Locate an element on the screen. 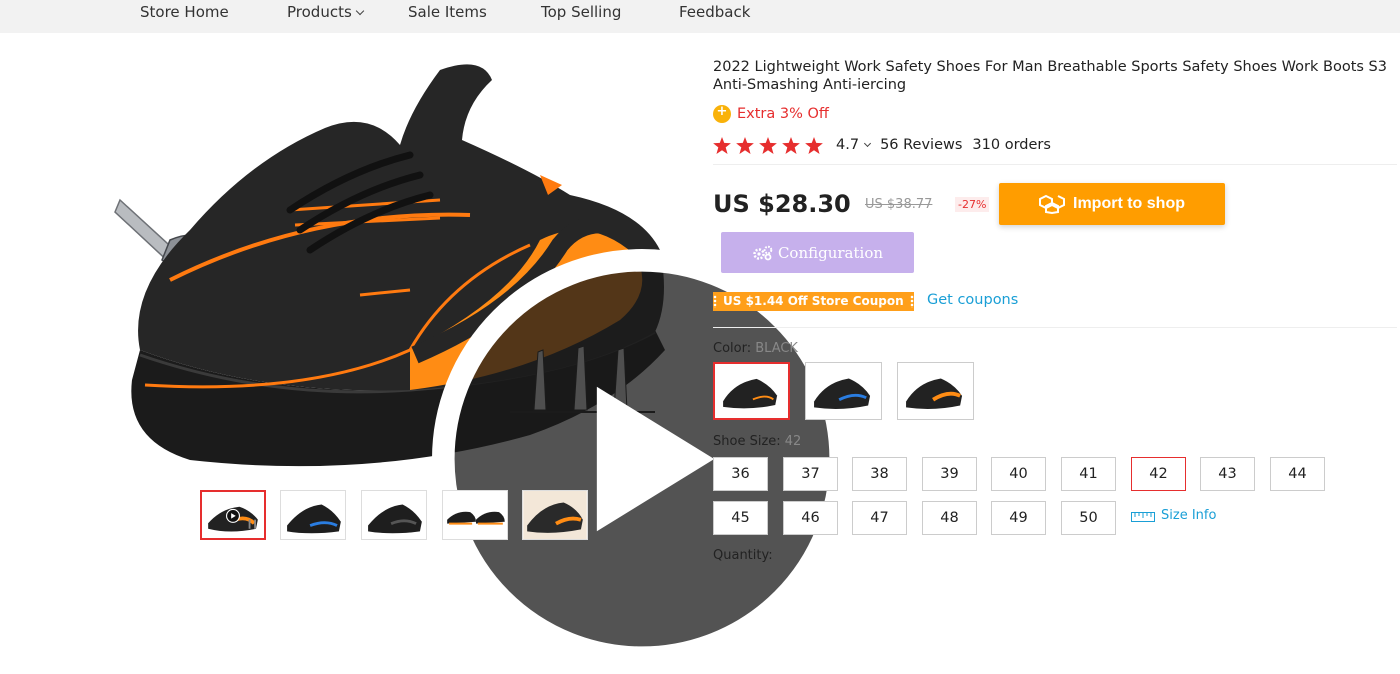 This screenshot has height=674, width=1400. size-option-43: 43 is located at coordinates (1227, 474).